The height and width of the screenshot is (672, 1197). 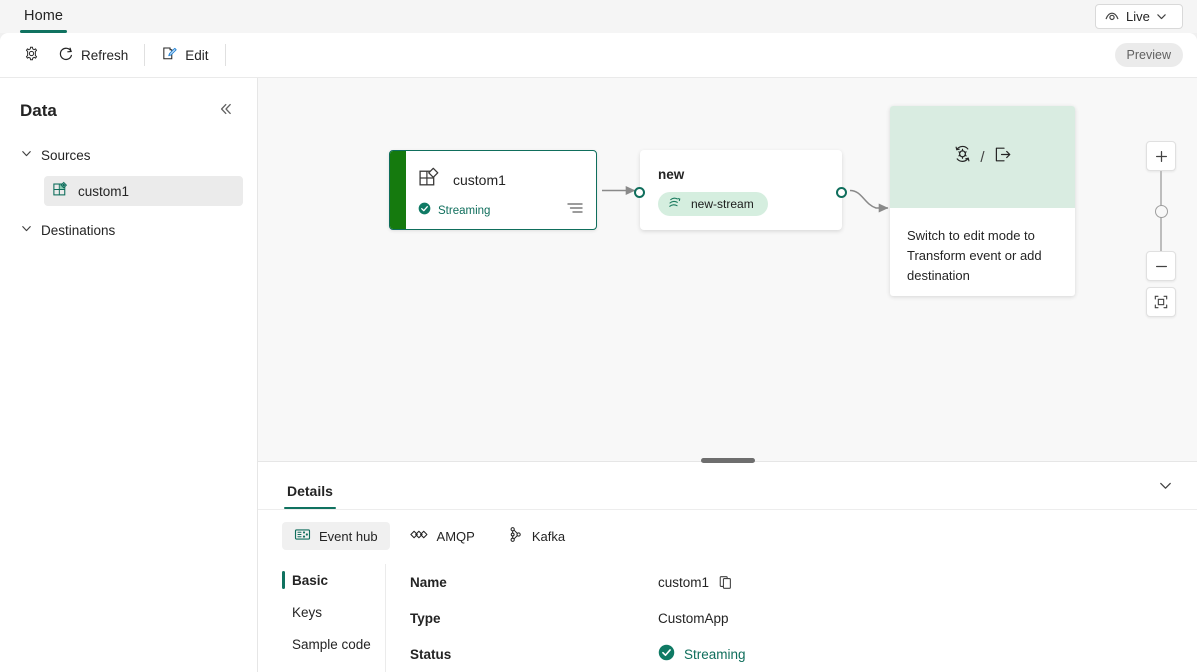 What do you see at coordinates (639, 192) in the screenshot?
I see `stream-input-port` at bounding box center [639, 192].